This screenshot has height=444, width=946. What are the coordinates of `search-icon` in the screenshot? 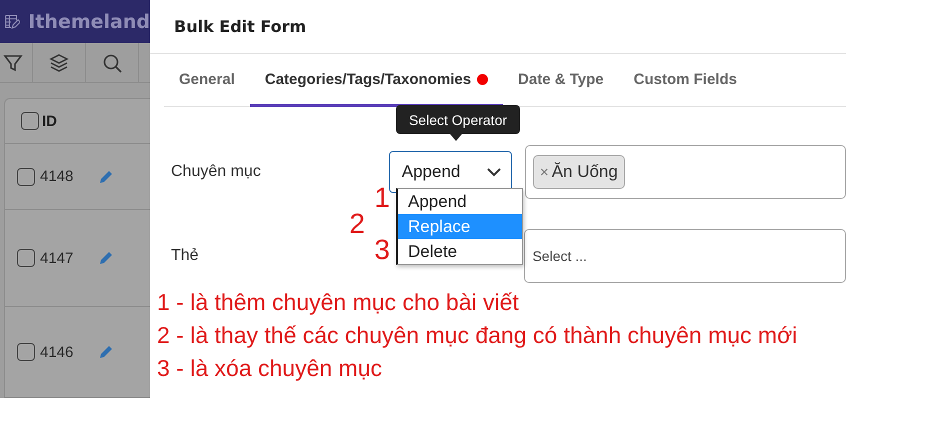 It's located at (112, 63).